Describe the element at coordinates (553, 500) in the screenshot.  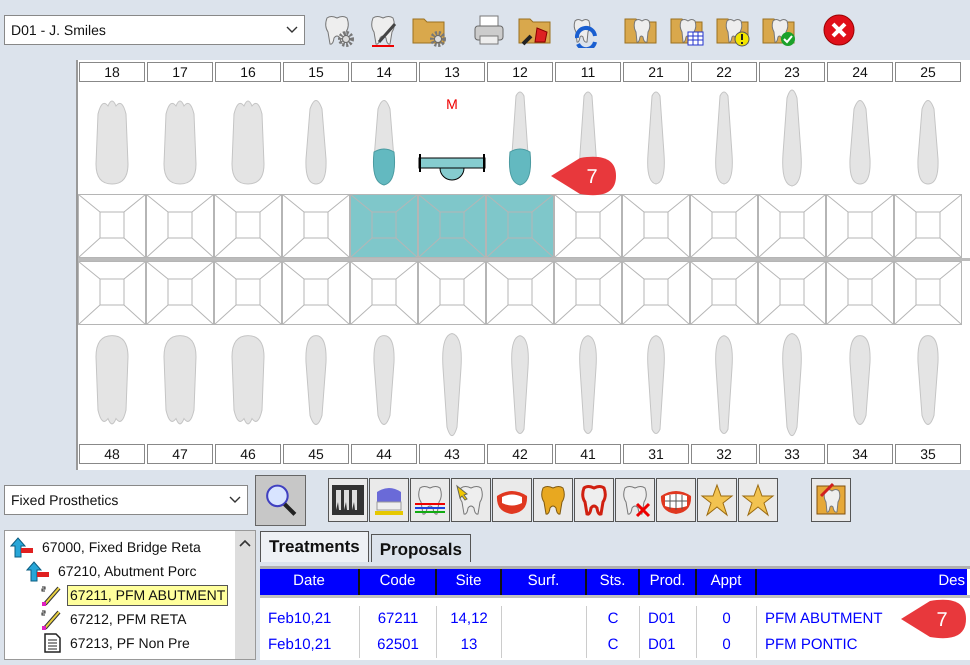
I see `crown-button` at that location.